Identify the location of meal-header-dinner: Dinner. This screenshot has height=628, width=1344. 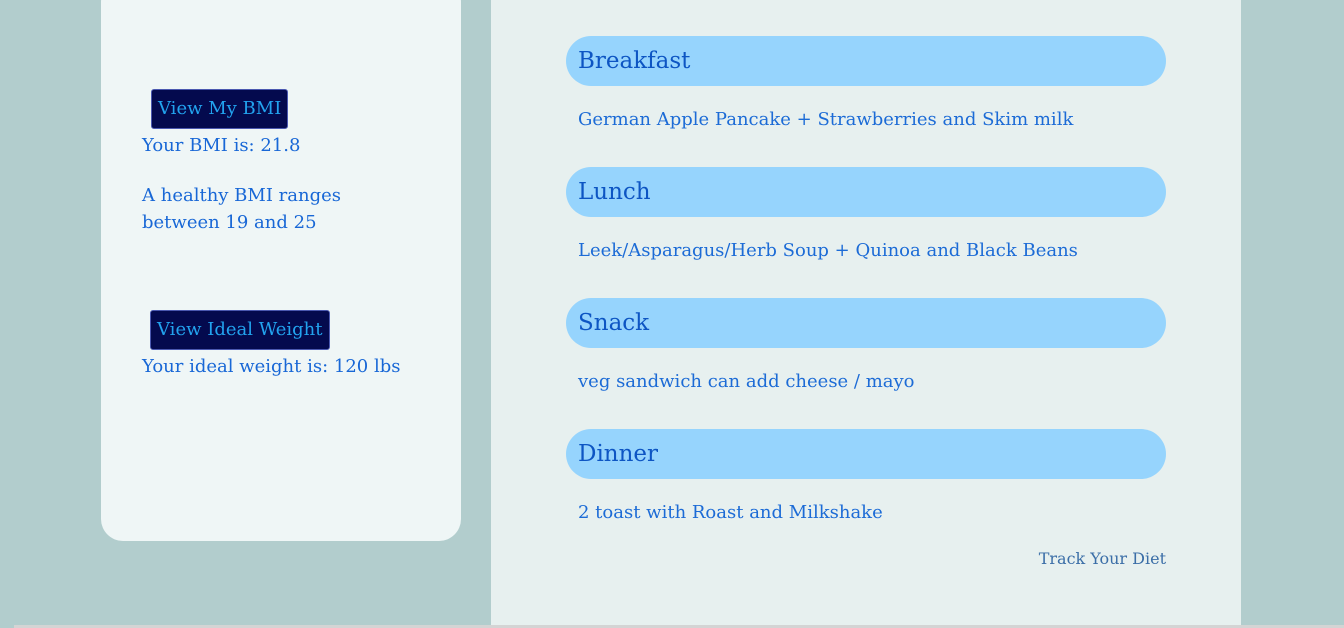
(866, 454).